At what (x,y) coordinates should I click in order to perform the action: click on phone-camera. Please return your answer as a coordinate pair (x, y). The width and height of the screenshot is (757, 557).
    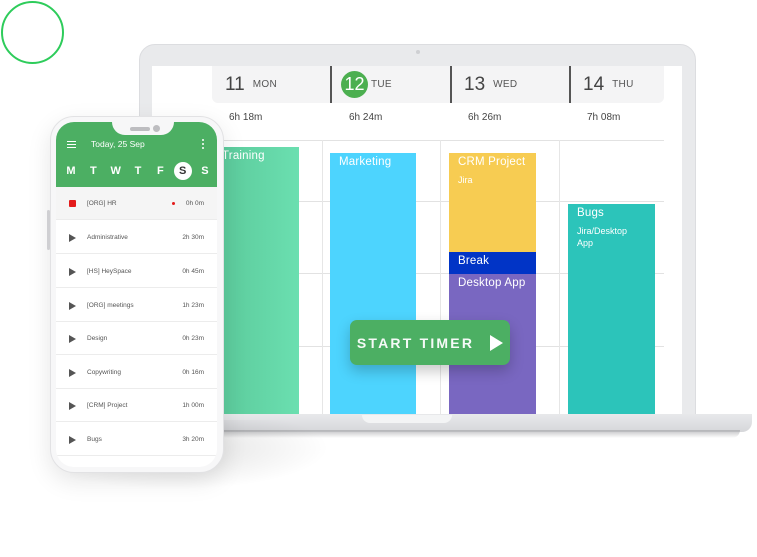
    Looking at the image, I should click on (156, 128).